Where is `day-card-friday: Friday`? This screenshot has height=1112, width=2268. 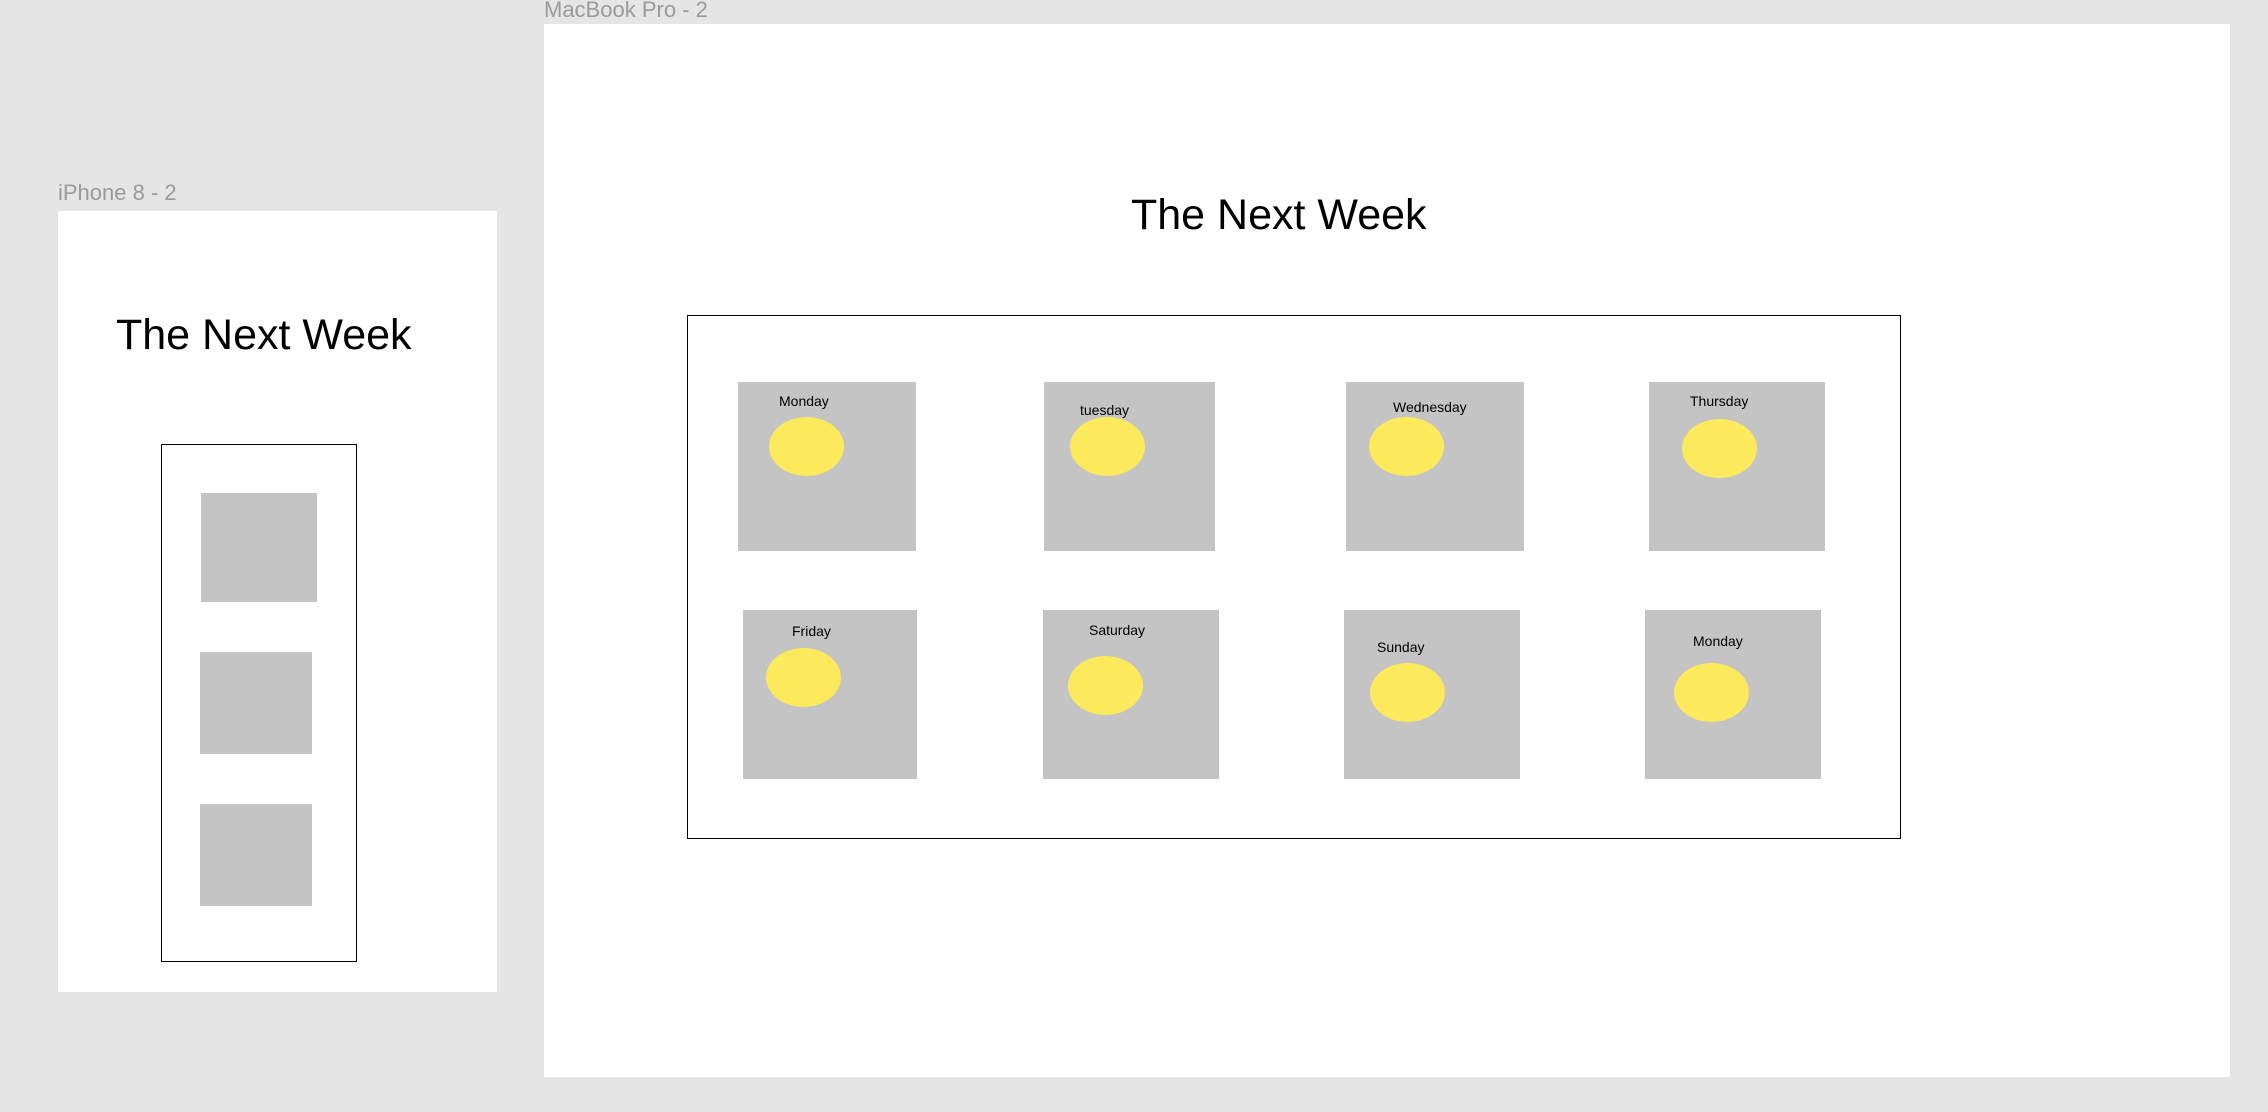 day-card-friday: Friday is located at coordinates (830, 694).